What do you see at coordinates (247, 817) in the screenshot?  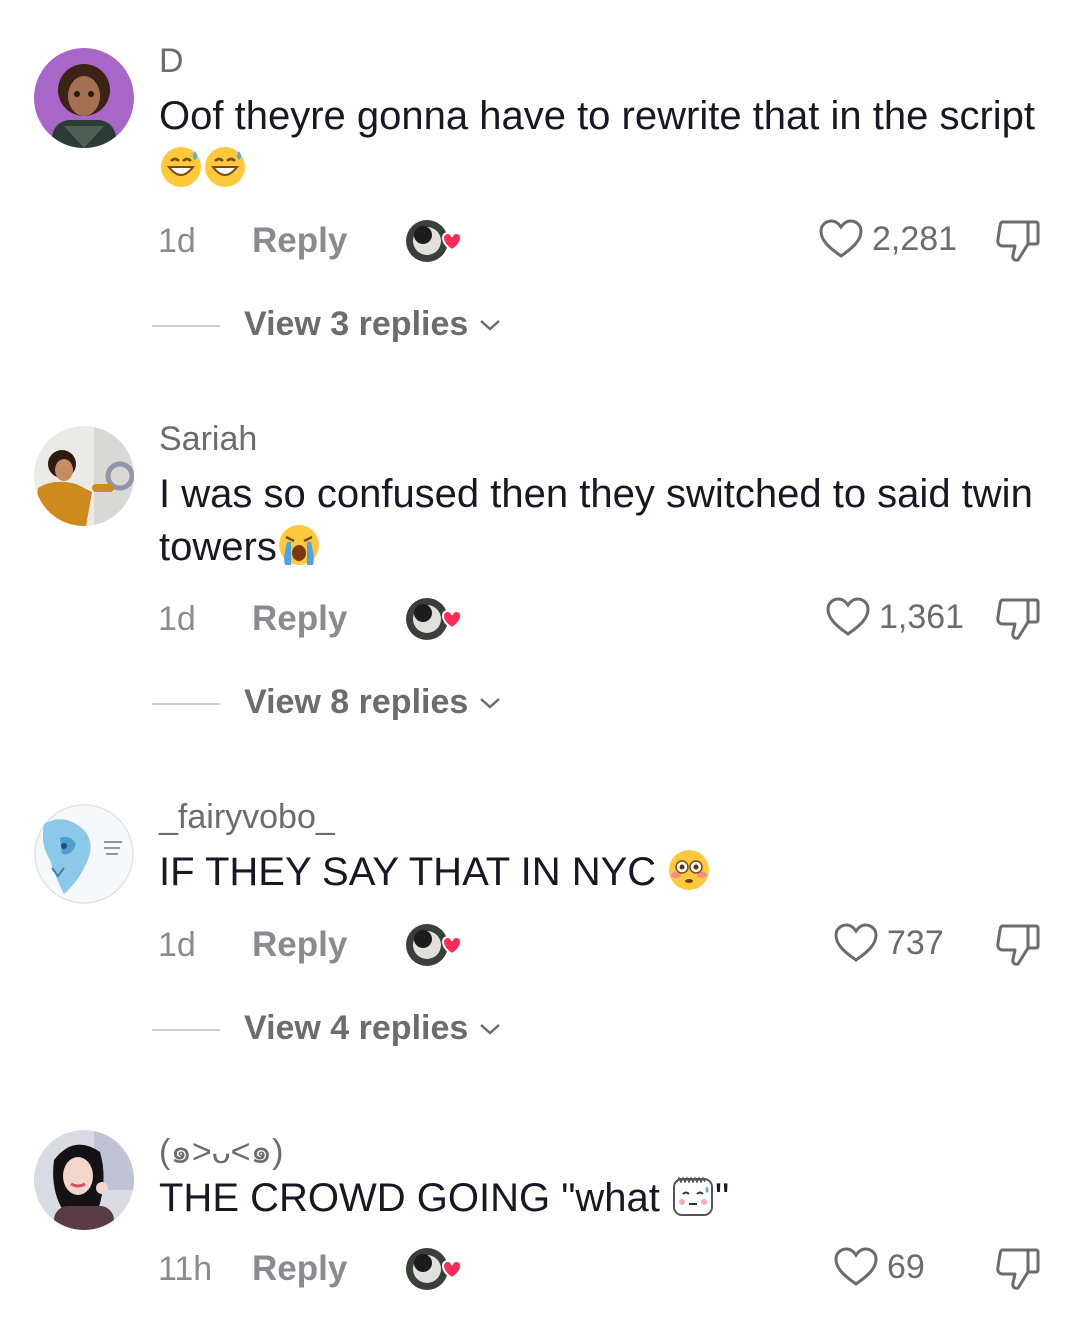 I see `comment-username: _fairyvobo_` at bounding box center [247, 817].